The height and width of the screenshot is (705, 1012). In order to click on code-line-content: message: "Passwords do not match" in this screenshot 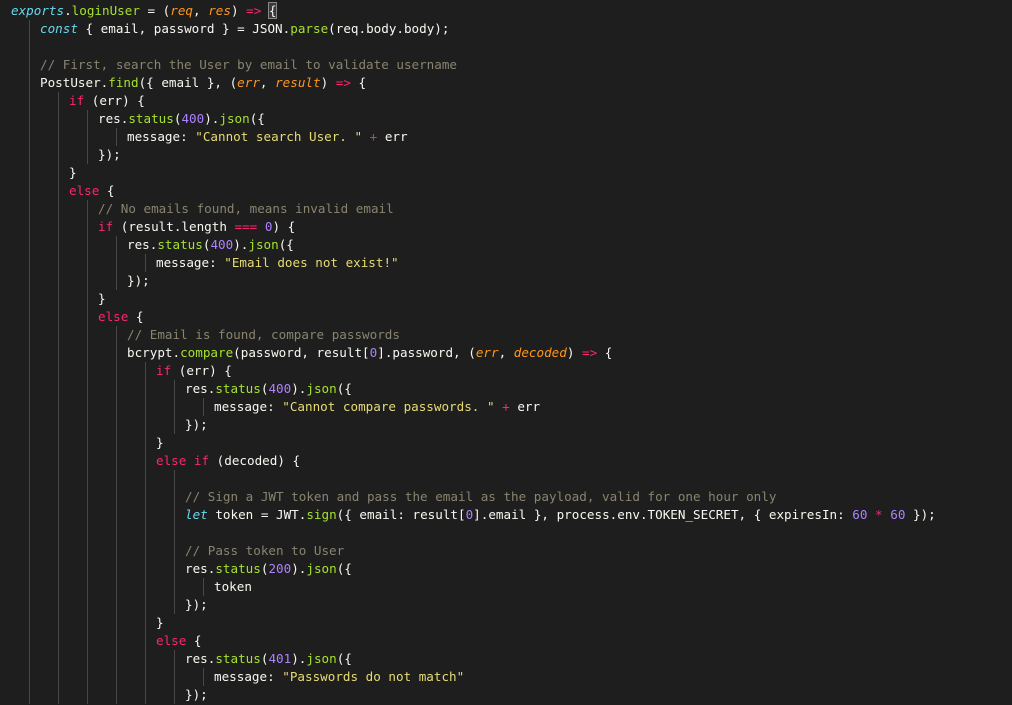, I will do `click(339, 676)`.